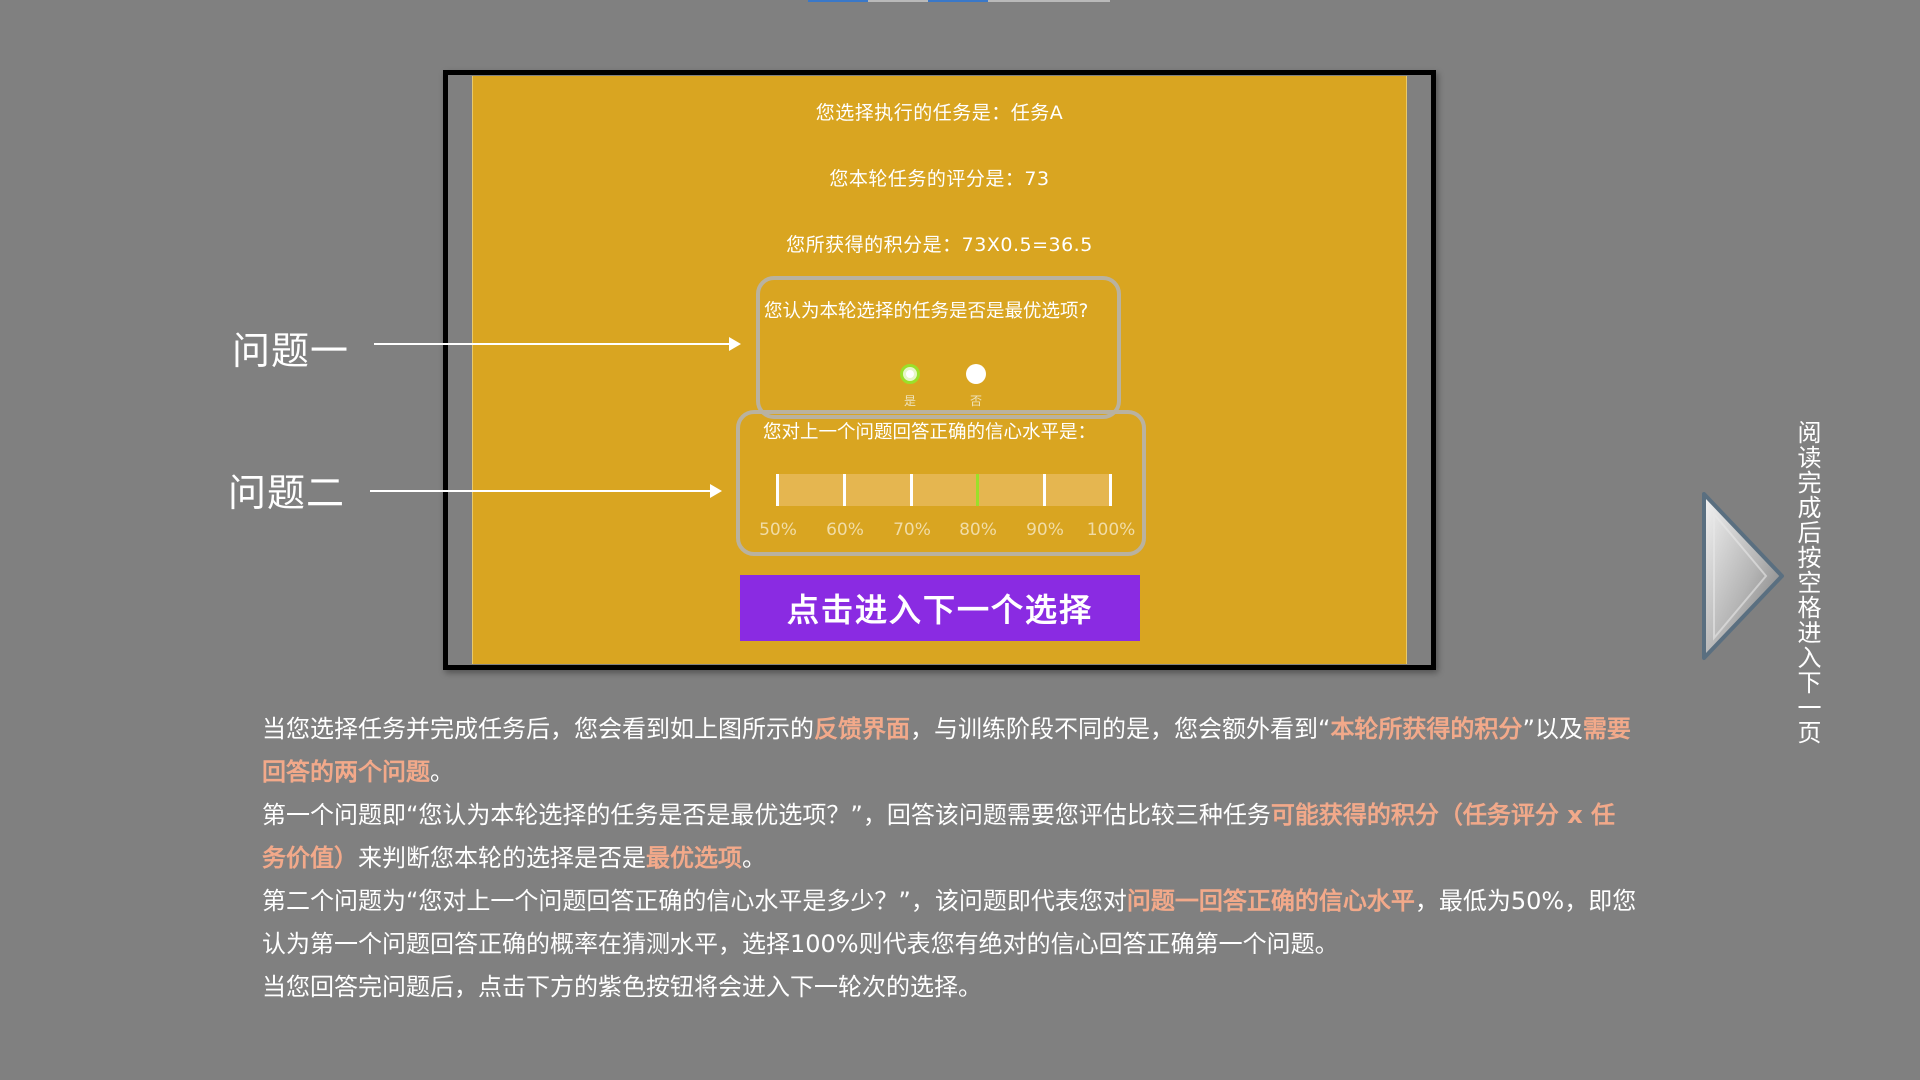  Describe the element at coordinates (939, 113) in the screenshot. I see `task-line: 您选择执行的任务是：任务A` at that location.